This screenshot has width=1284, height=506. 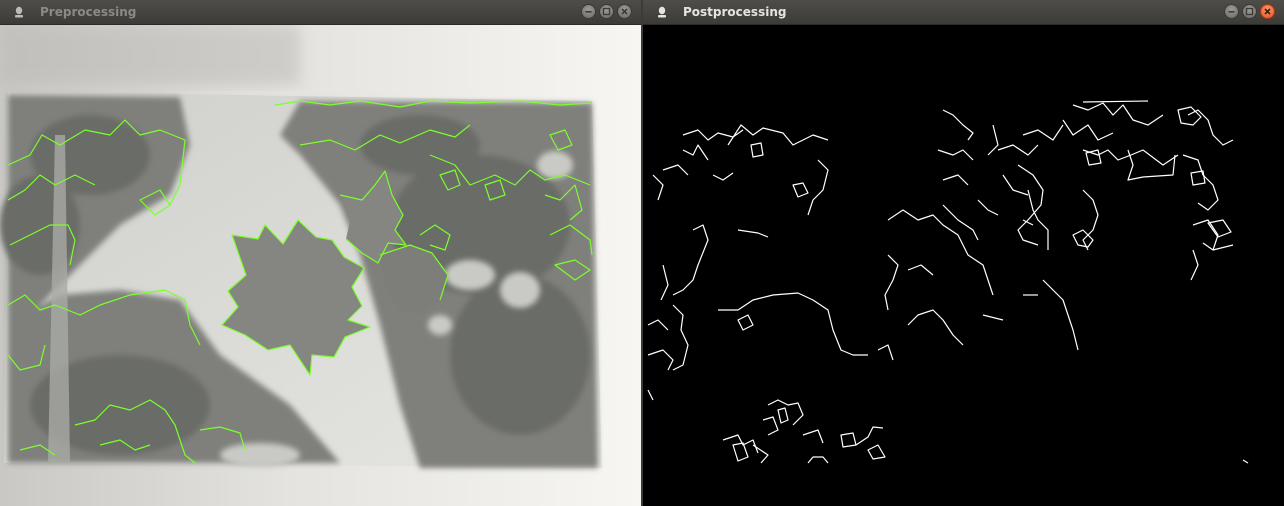 What do you see at coordinates (963, 12) in the screenshot?
I see `titlebar: Postprocessing` at bounding box center [963, 12].